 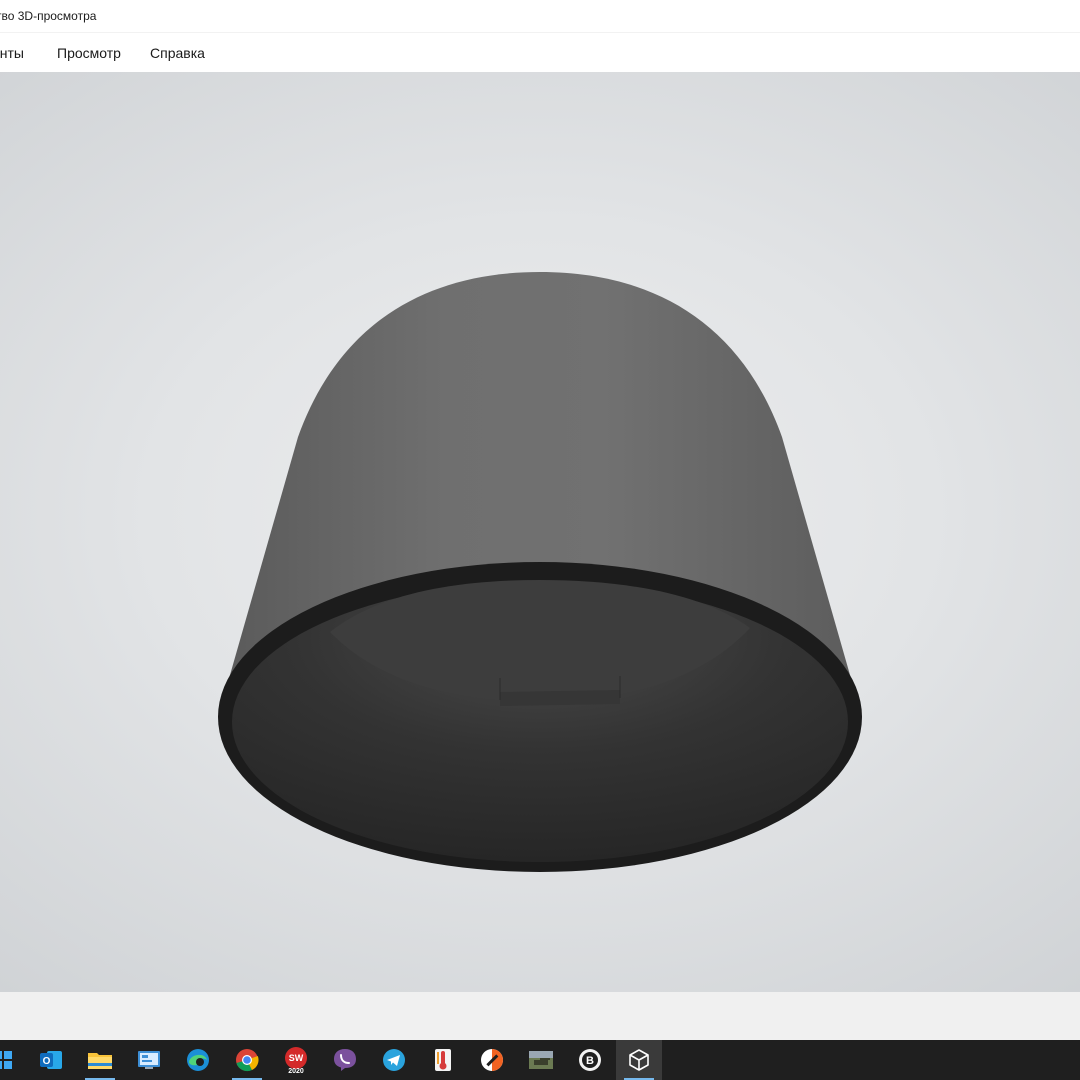 What do you see at coordinates (540, 1016) in the screenshot?
I see `status-bar` at bounding box center [540, 1016].